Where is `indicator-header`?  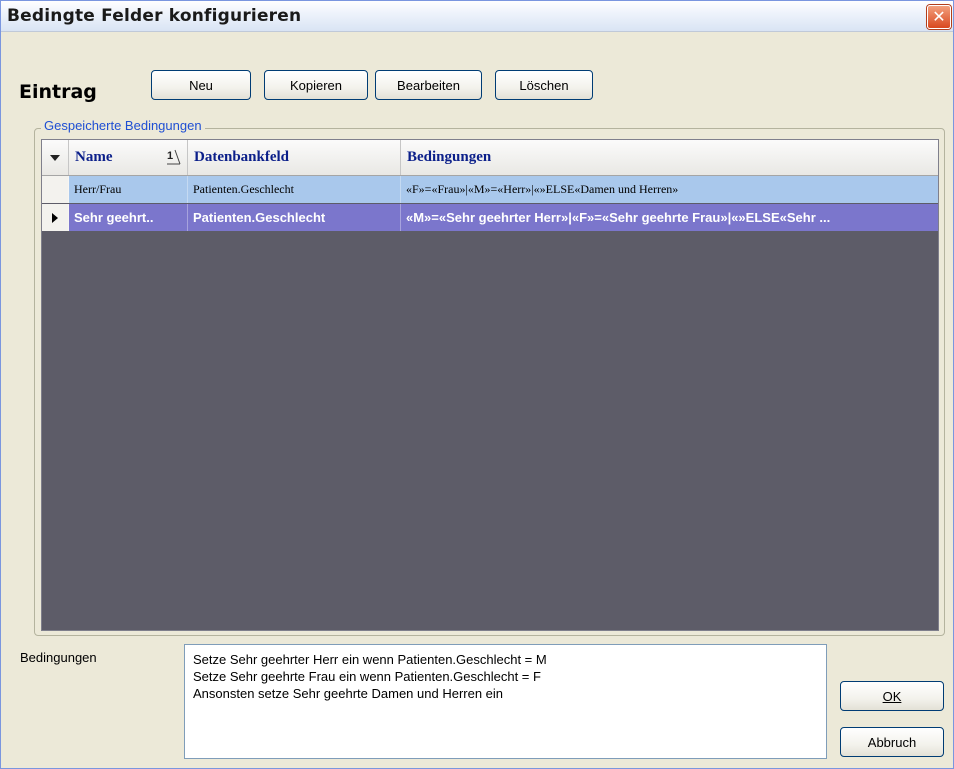
indicator-header is located at coordinates (55, 157).